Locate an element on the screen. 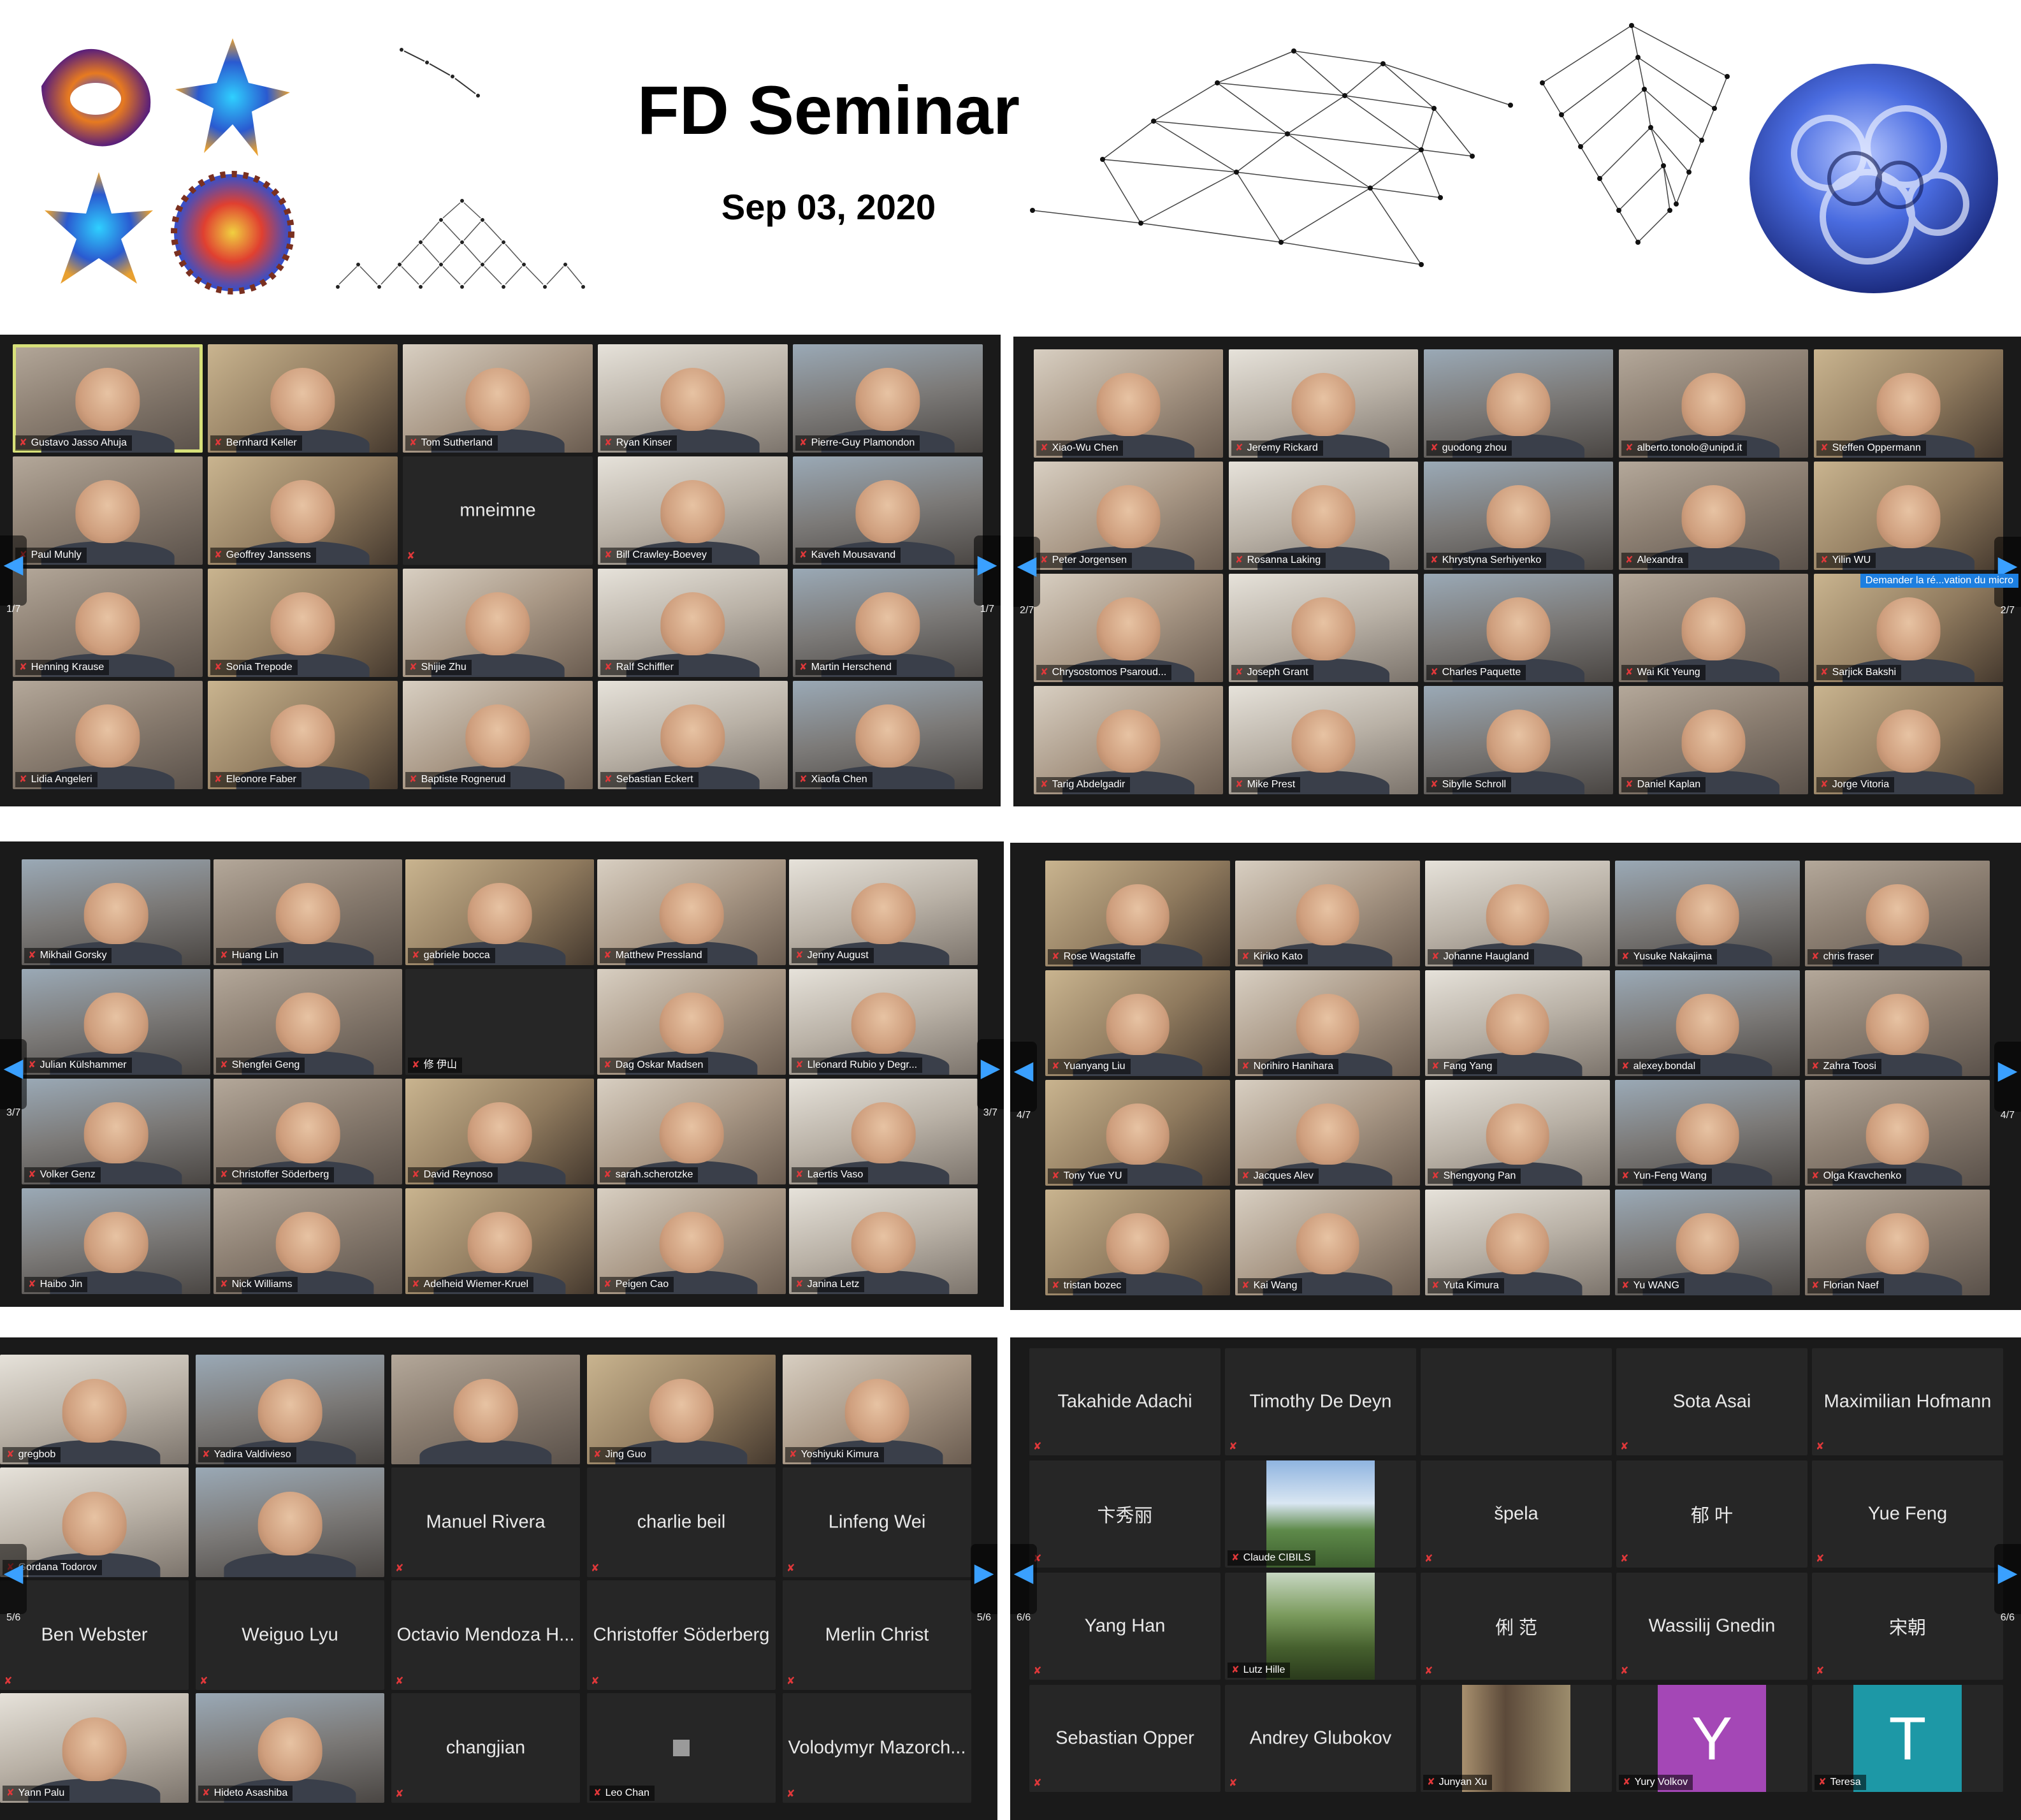 The height and width of the screenshot is (1820, 2021). participant-tile: ✘ Sonia Trepode is located at coordinates (303, 623).